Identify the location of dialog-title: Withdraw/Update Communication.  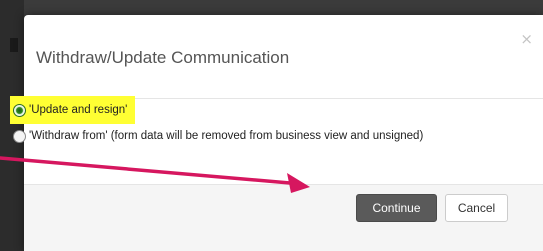
(163, 57).